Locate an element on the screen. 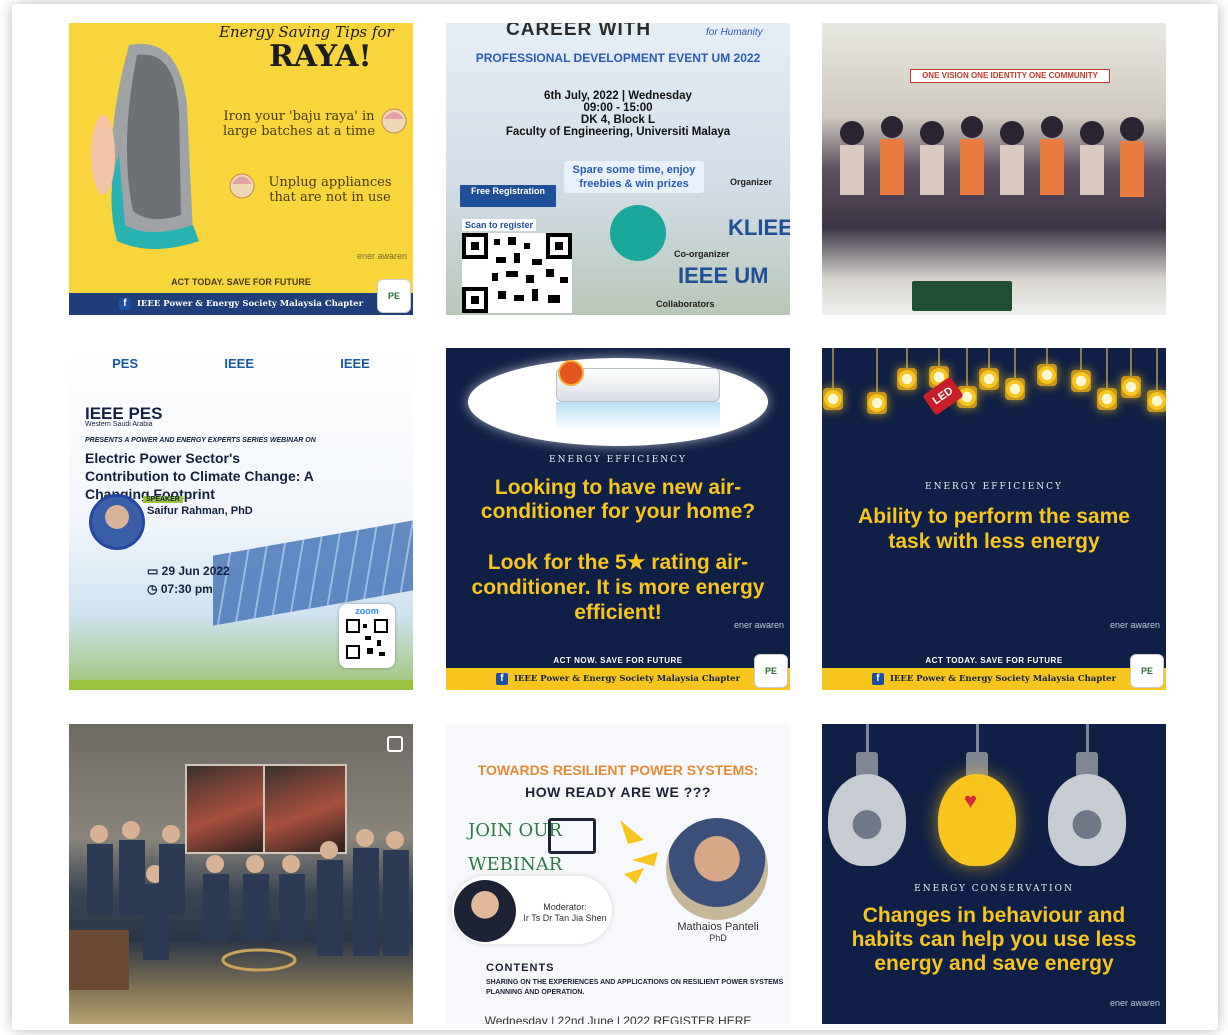 Image resolution: width=1228 pixels, height=1035 pixels. post-headline: TOWARDS RESILIENT POWER SYSTEMS: is located at coordinates (618, 770).